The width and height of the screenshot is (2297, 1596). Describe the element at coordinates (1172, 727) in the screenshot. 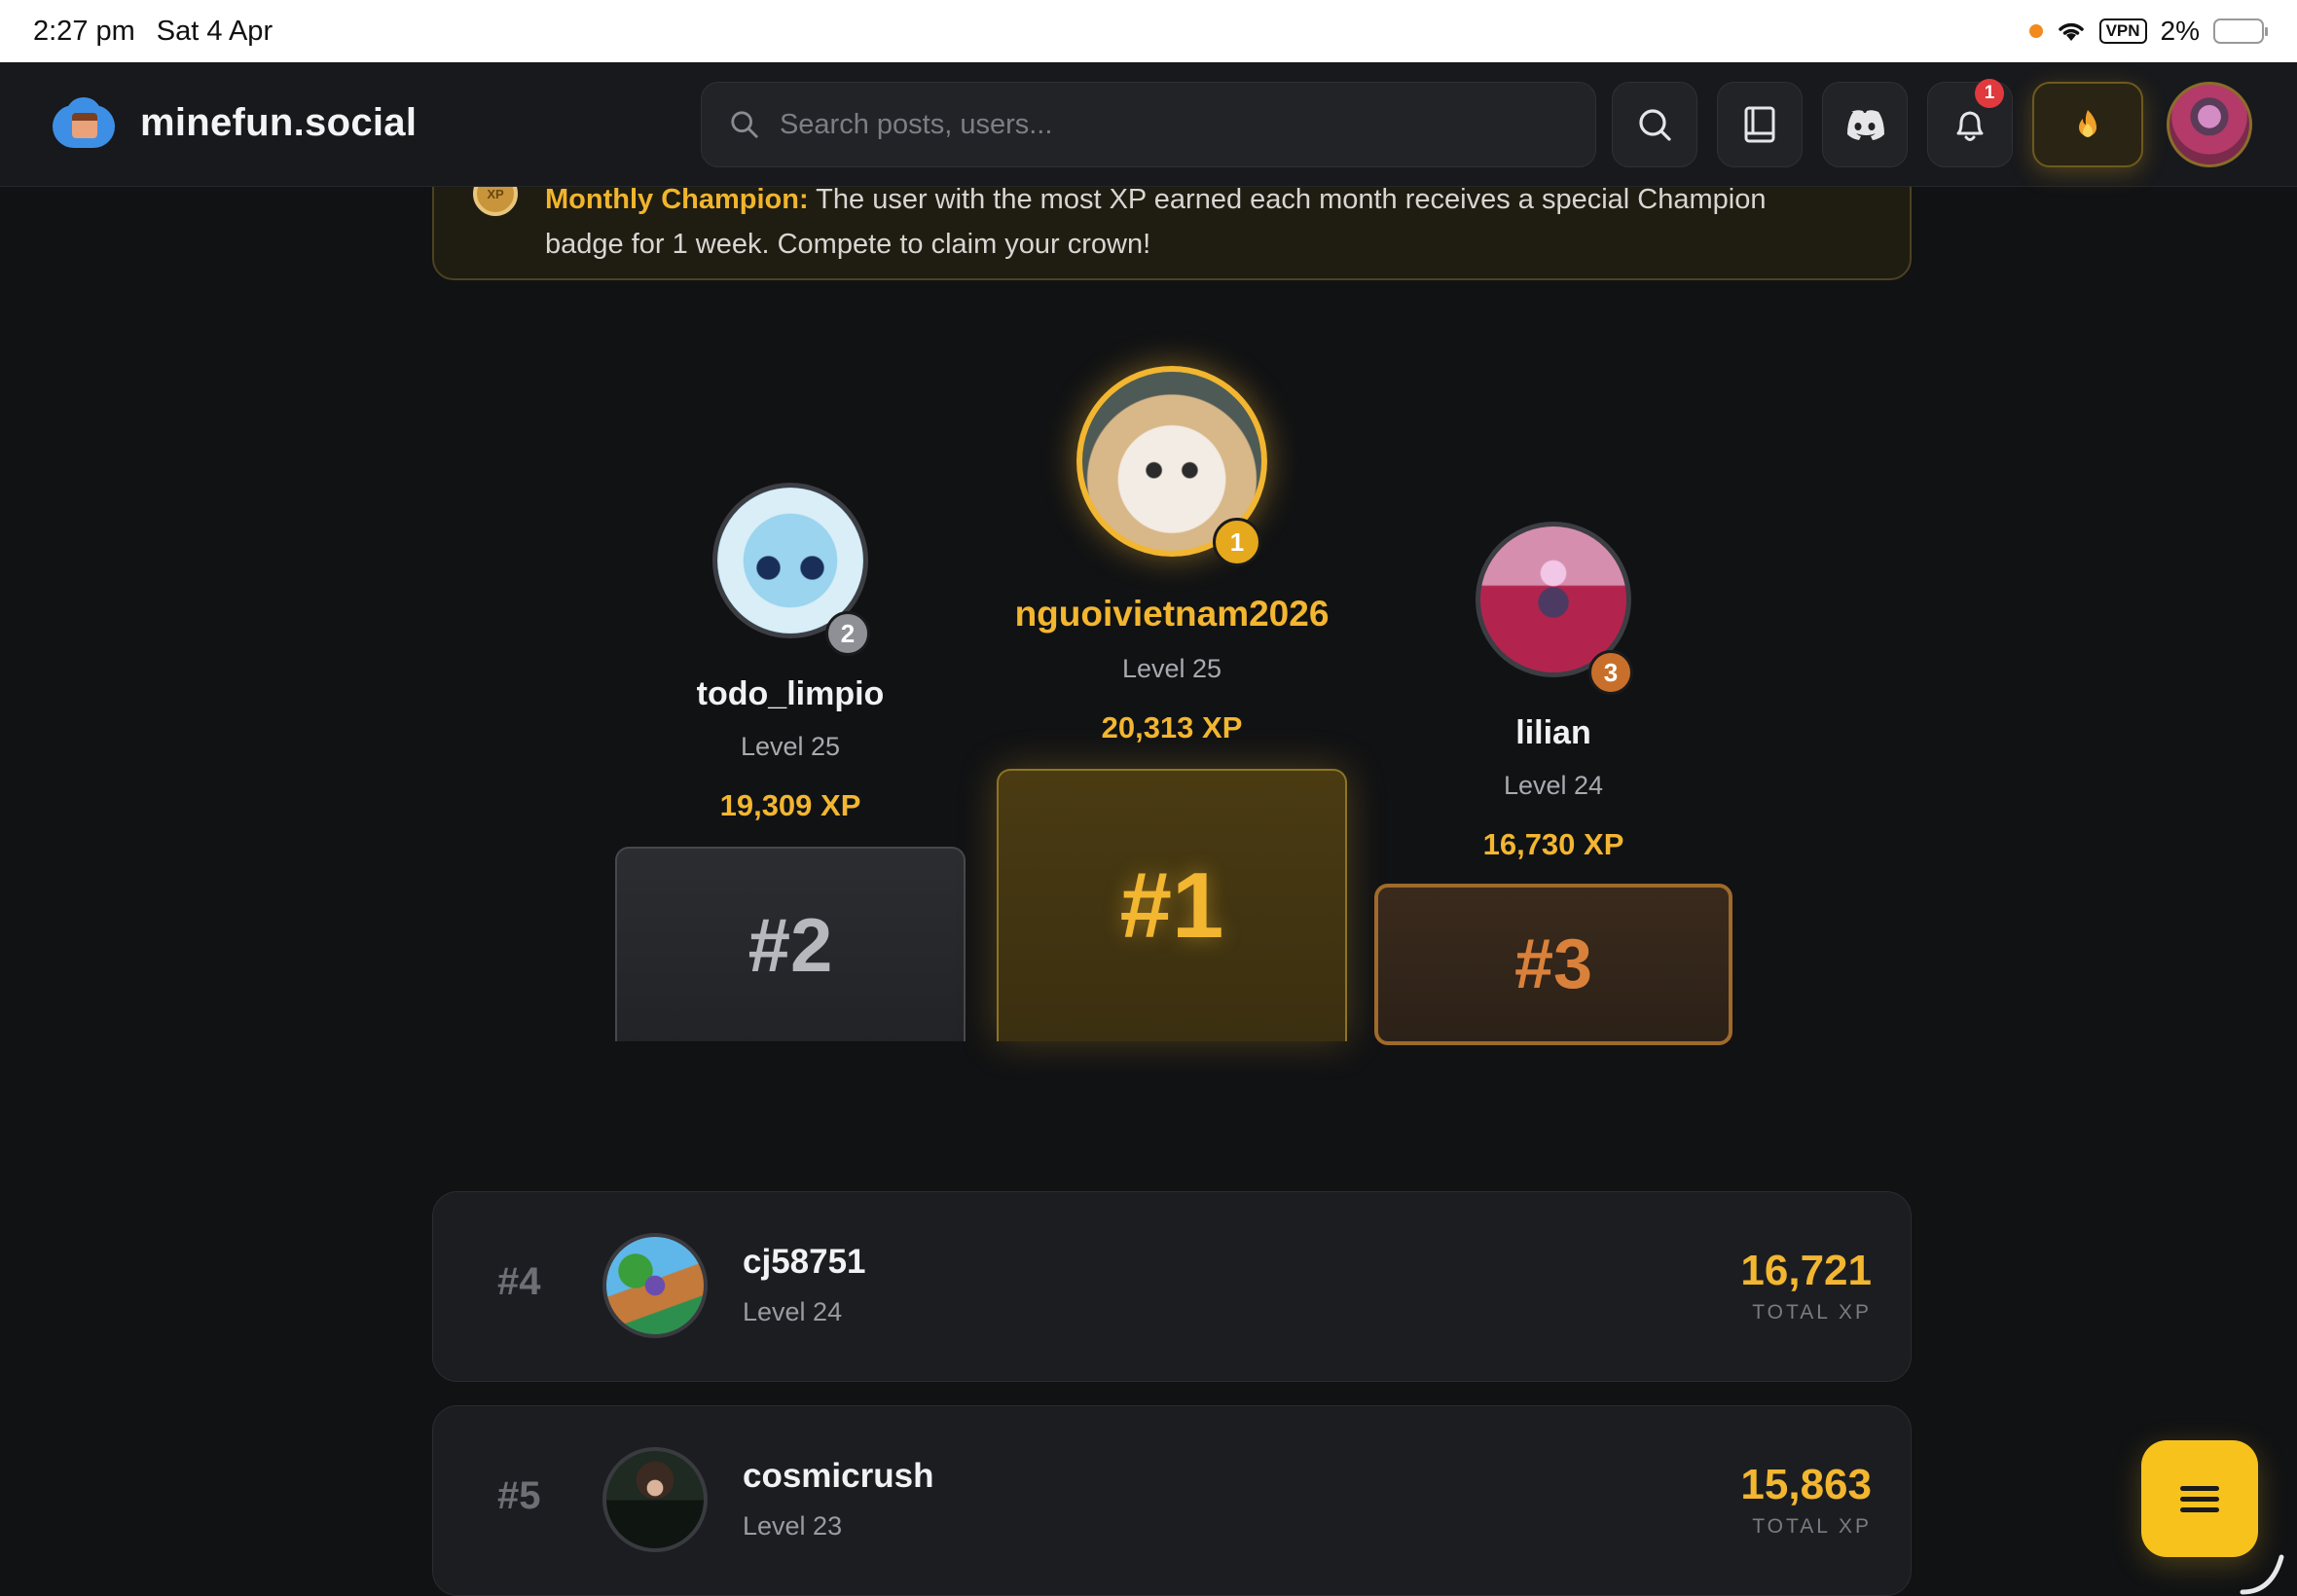

I see `user-xp: 20,313 XP` at that location.